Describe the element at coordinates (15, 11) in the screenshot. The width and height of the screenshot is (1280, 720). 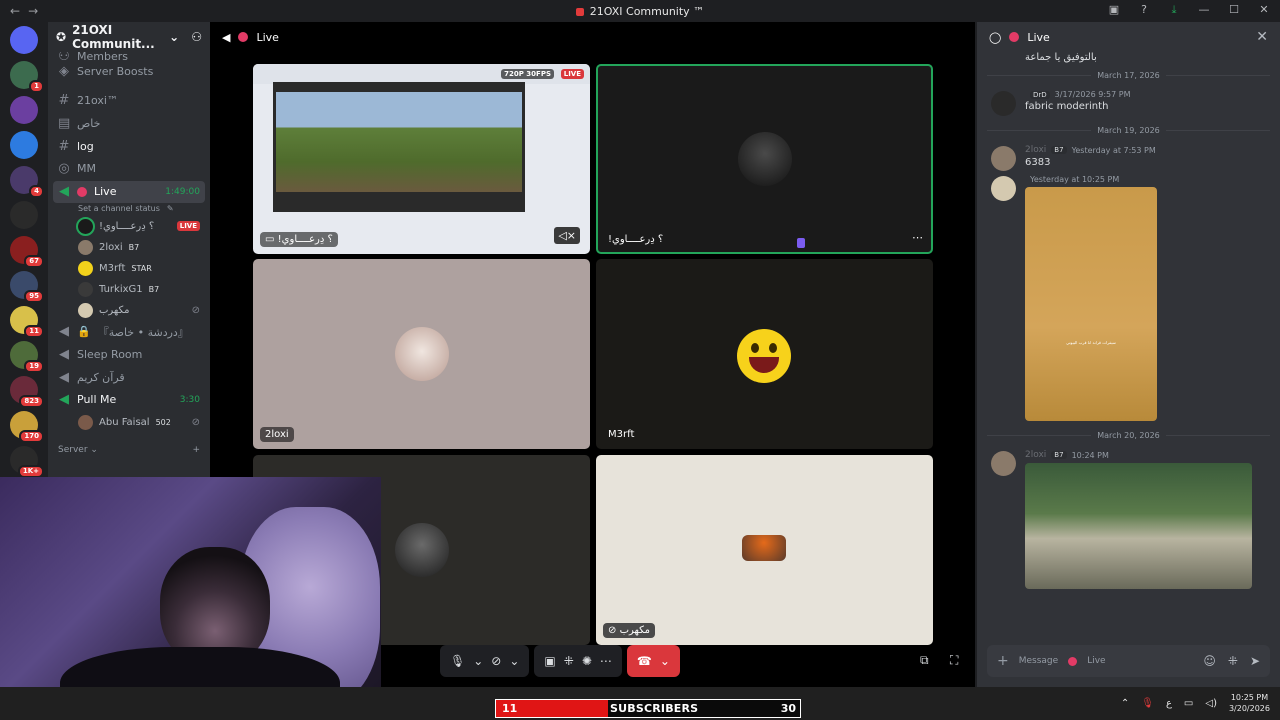
I see `back-arrow-icon: ←` at that location.